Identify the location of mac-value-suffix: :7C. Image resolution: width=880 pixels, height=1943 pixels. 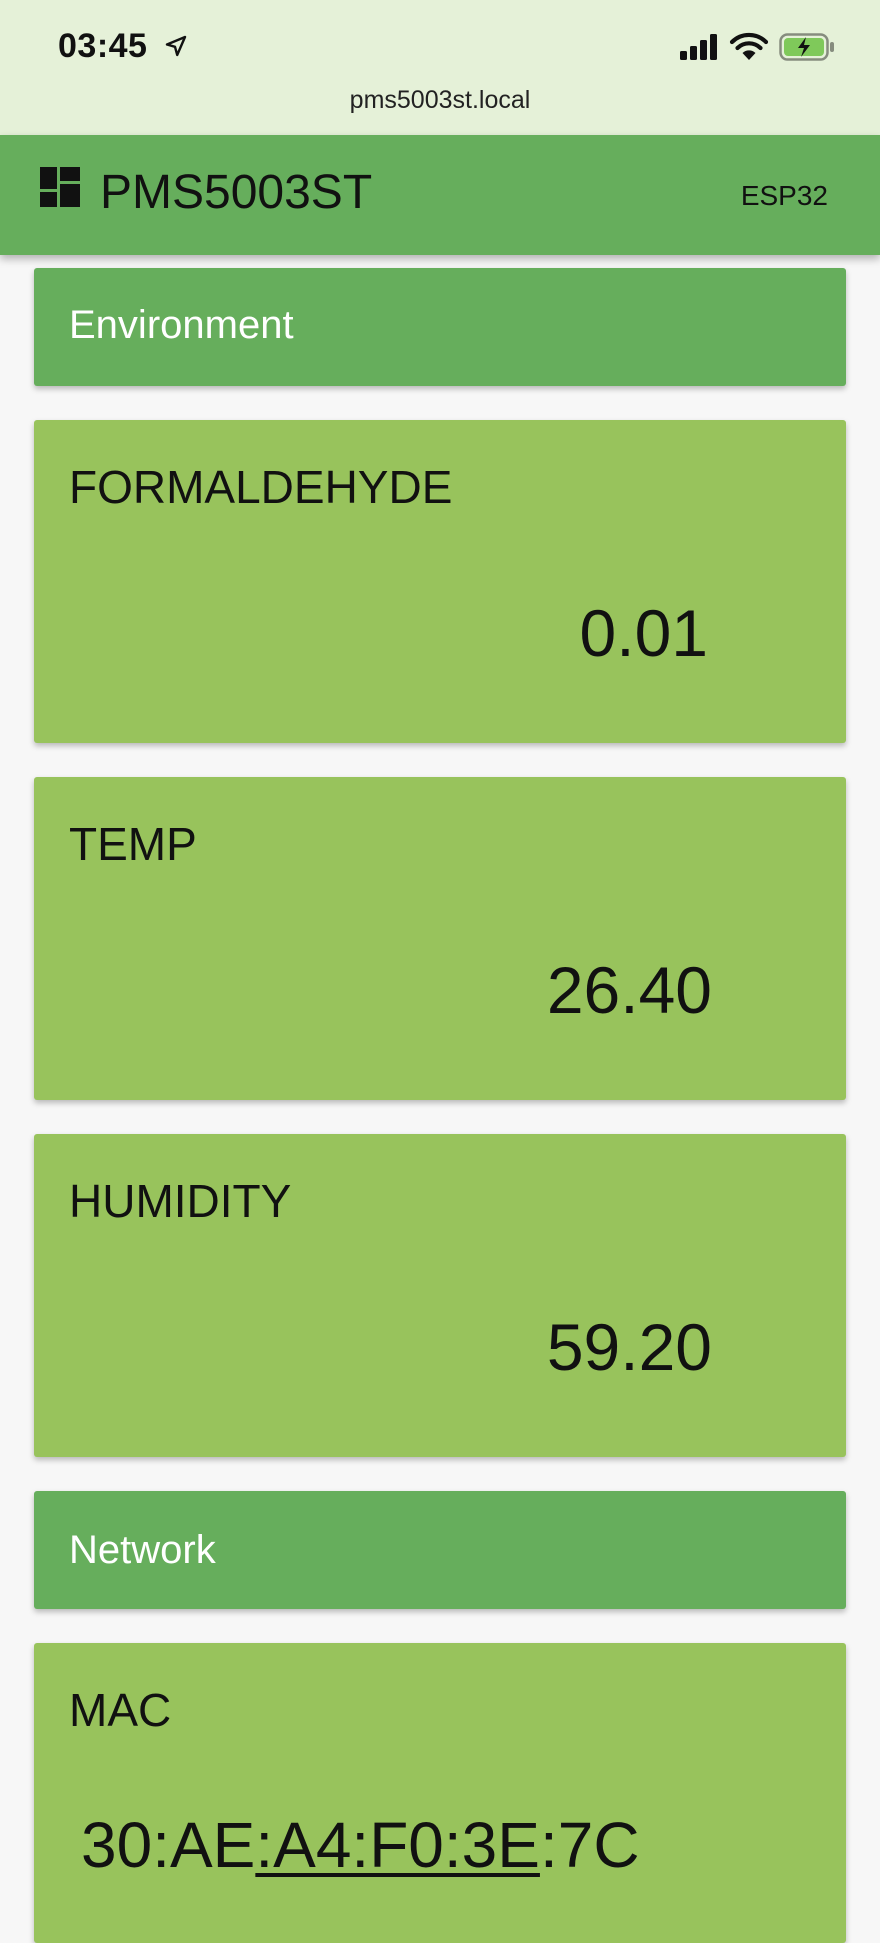
(589, 1845).